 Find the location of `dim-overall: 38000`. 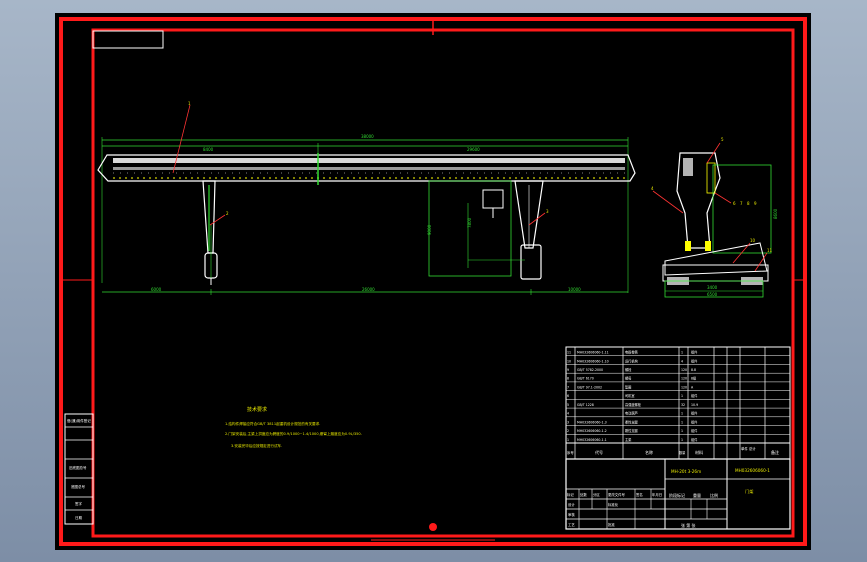

dim-overall: 38000 is located at coordinates (367, 136).